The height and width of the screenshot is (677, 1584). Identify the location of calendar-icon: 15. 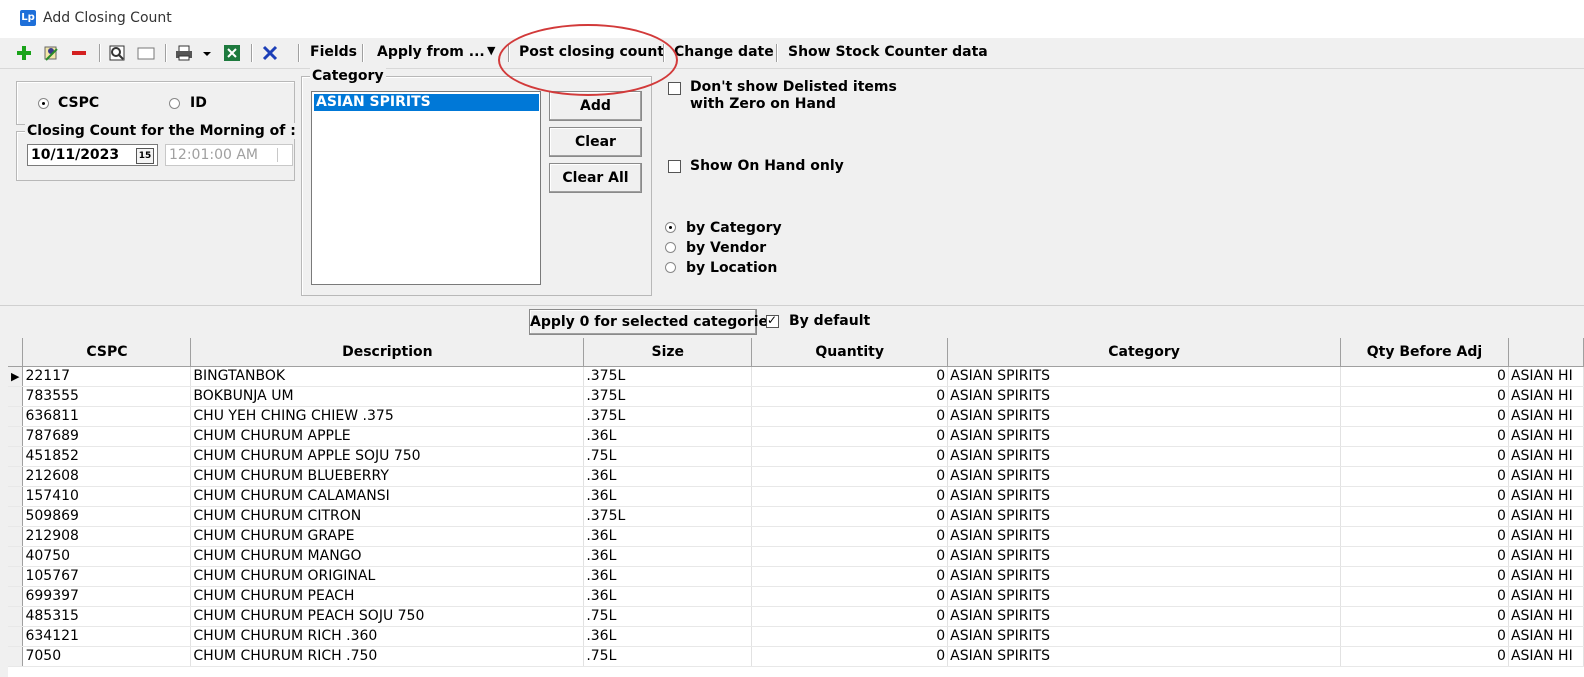
(145, 156).